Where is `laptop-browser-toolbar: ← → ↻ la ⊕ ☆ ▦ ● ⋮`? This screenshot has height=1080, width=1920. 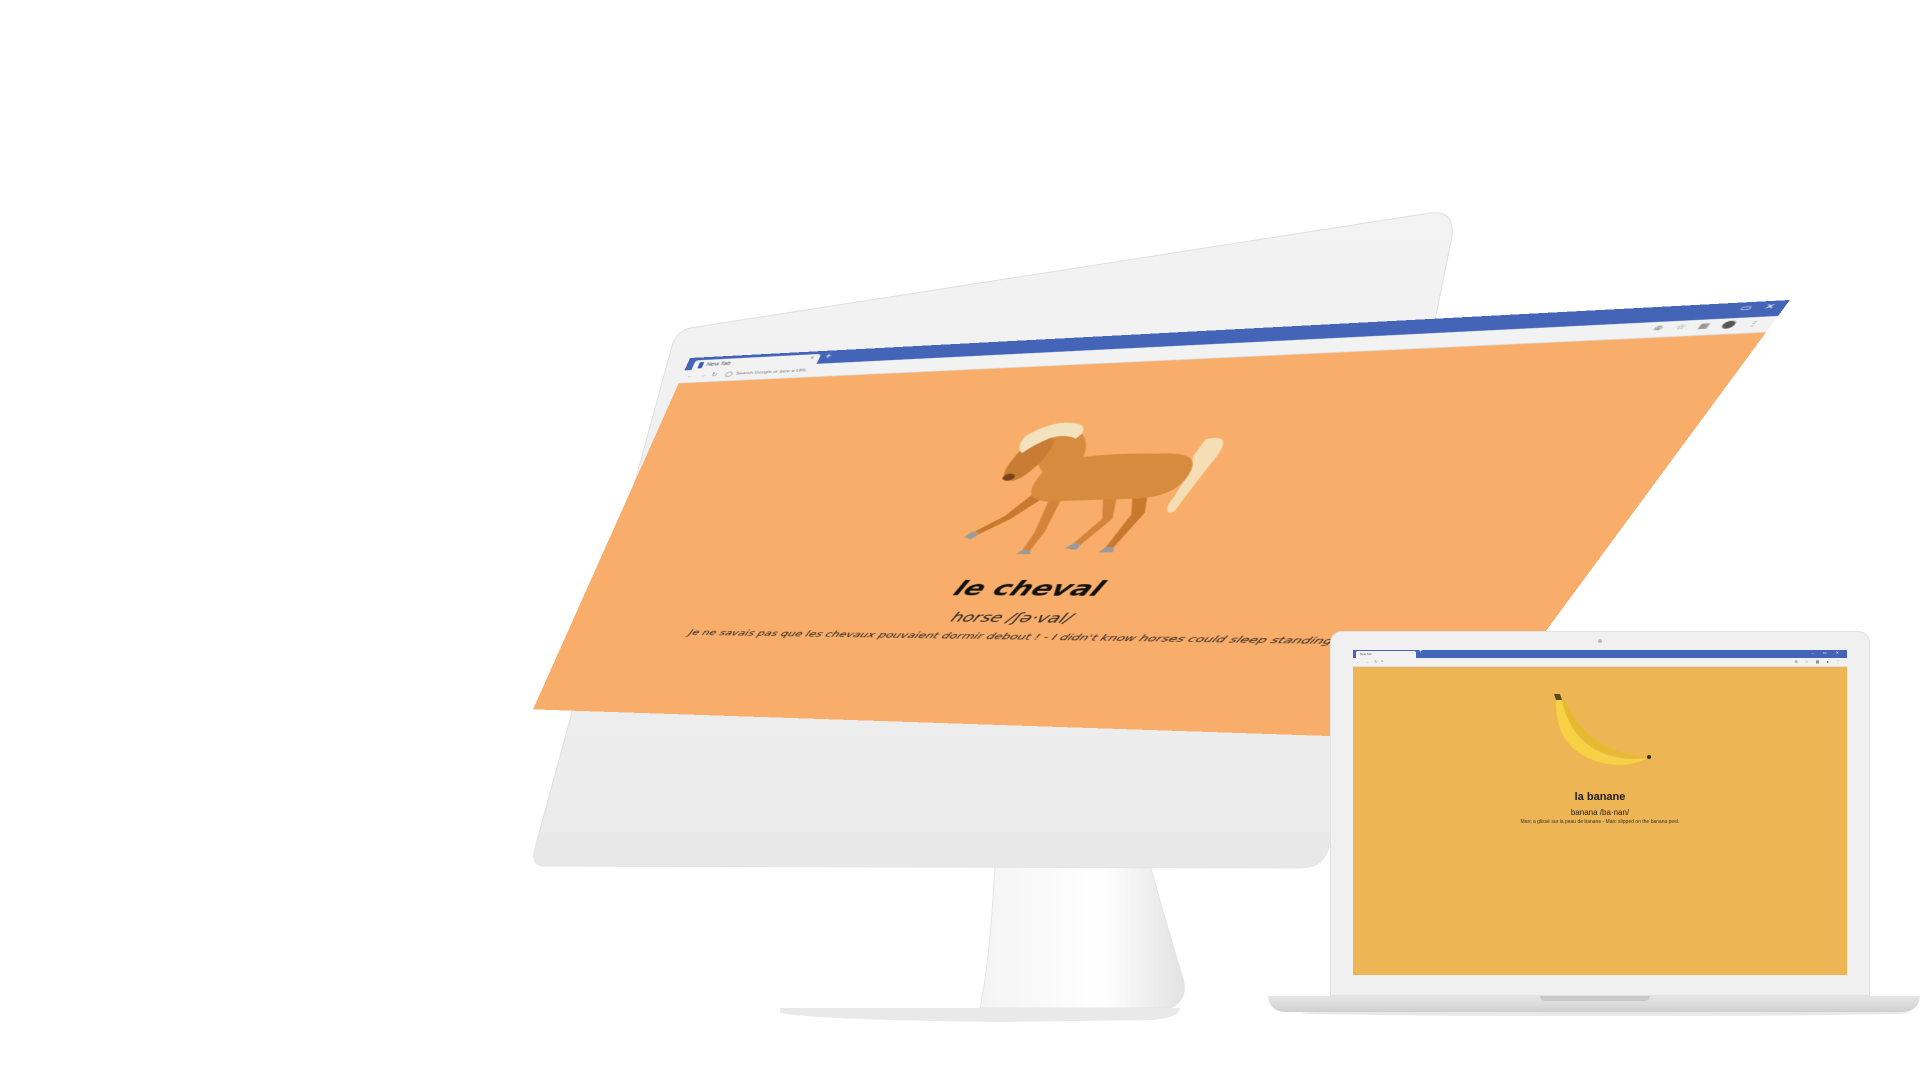
laptop-browser-toolbar: ← → ↻ la ⊕ ☆ ▦ ● ⋮ is located at coordinates (1600, 662).